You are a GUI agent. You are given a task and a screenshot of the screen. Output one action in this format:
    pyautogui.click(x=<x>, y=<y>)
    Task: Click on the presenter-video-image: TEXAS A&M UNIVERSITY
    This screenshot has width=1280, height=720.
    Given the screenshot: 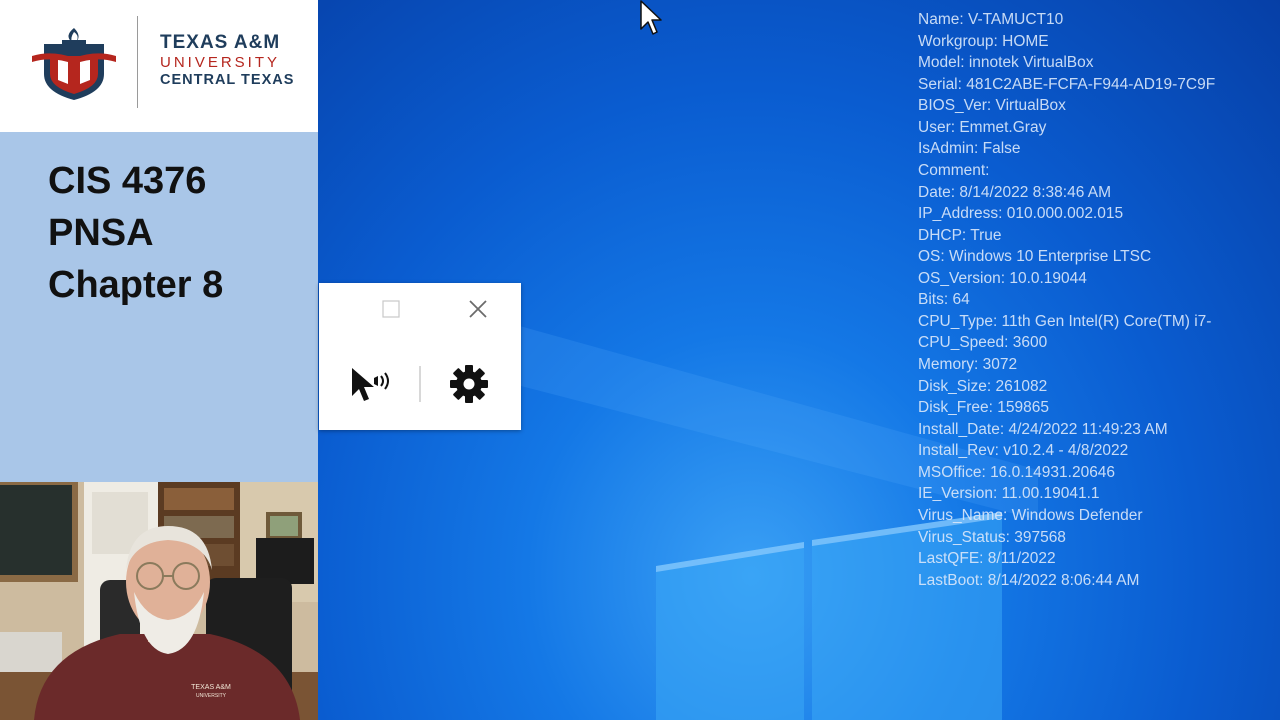 What is the action you would take?
    pyautogui.click(x=159, y=601)
    